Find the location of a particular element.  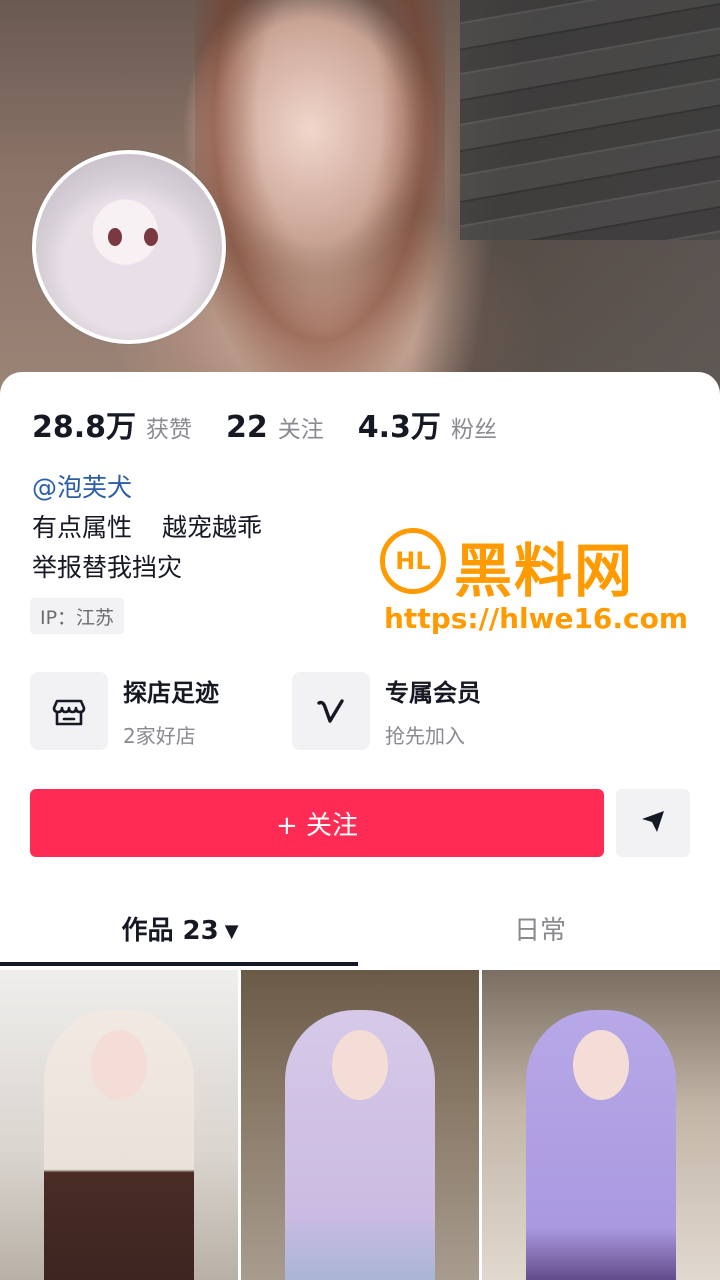

tab-active-indicator is located at coordinates (179, 964).